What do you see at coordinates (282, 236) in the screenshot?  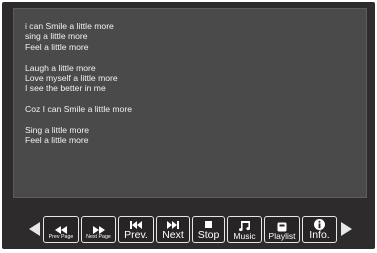 I see `playlist-label: Playlist` at bounding box center [282, 236].